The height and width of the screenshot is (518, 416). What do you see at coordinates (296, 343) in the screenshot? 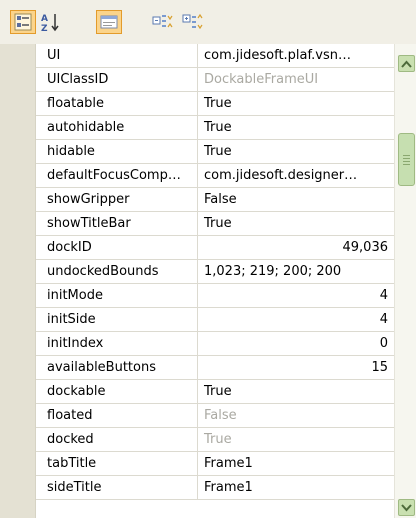
I see `property-value: 0` at bounding box center [296, 343].